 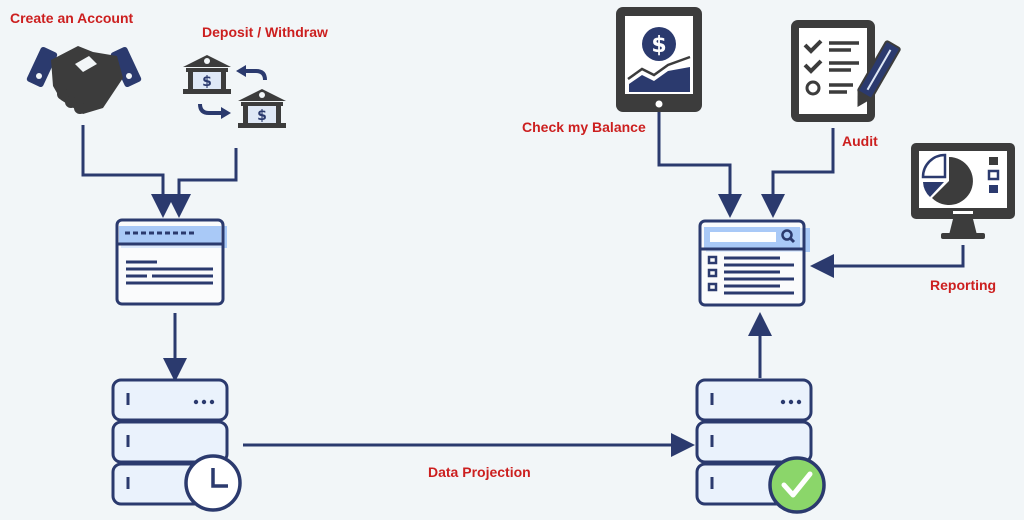 What do you see at coordinates (963, 191) in the screenshot?
I see `monitor-pie-icon` at bounding box center [963, 191].